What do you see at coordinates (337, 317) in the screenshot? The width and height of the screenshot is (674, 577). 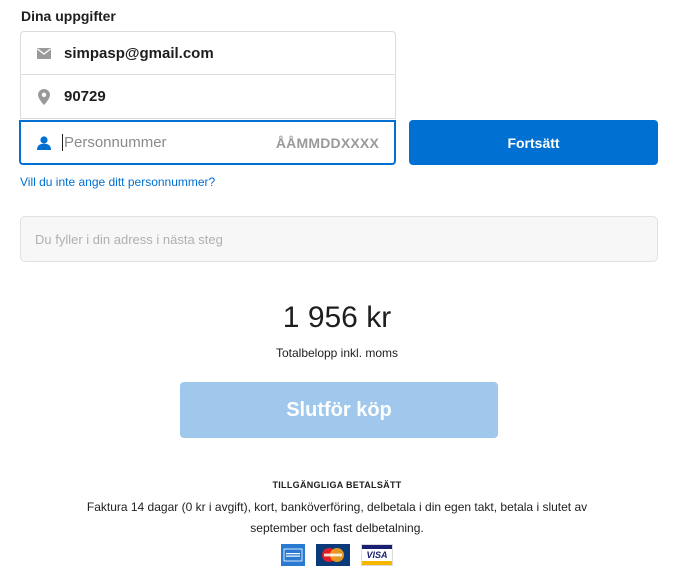 I see `total-amount: 1 956 kr` at bounding box center [337, 317].